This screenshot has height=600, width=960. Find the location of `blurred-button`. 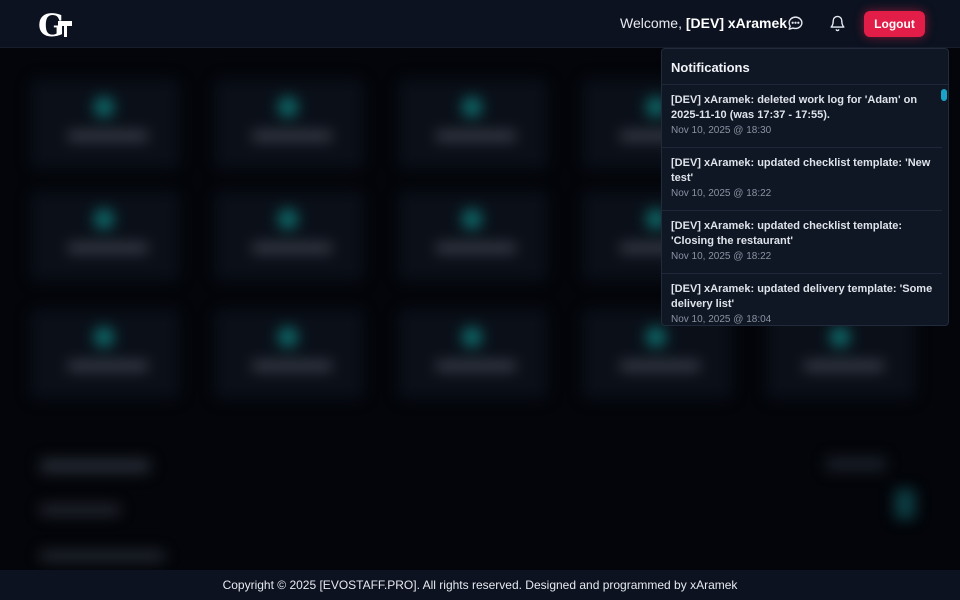

blurred-button is located at coordinates (856, 464).